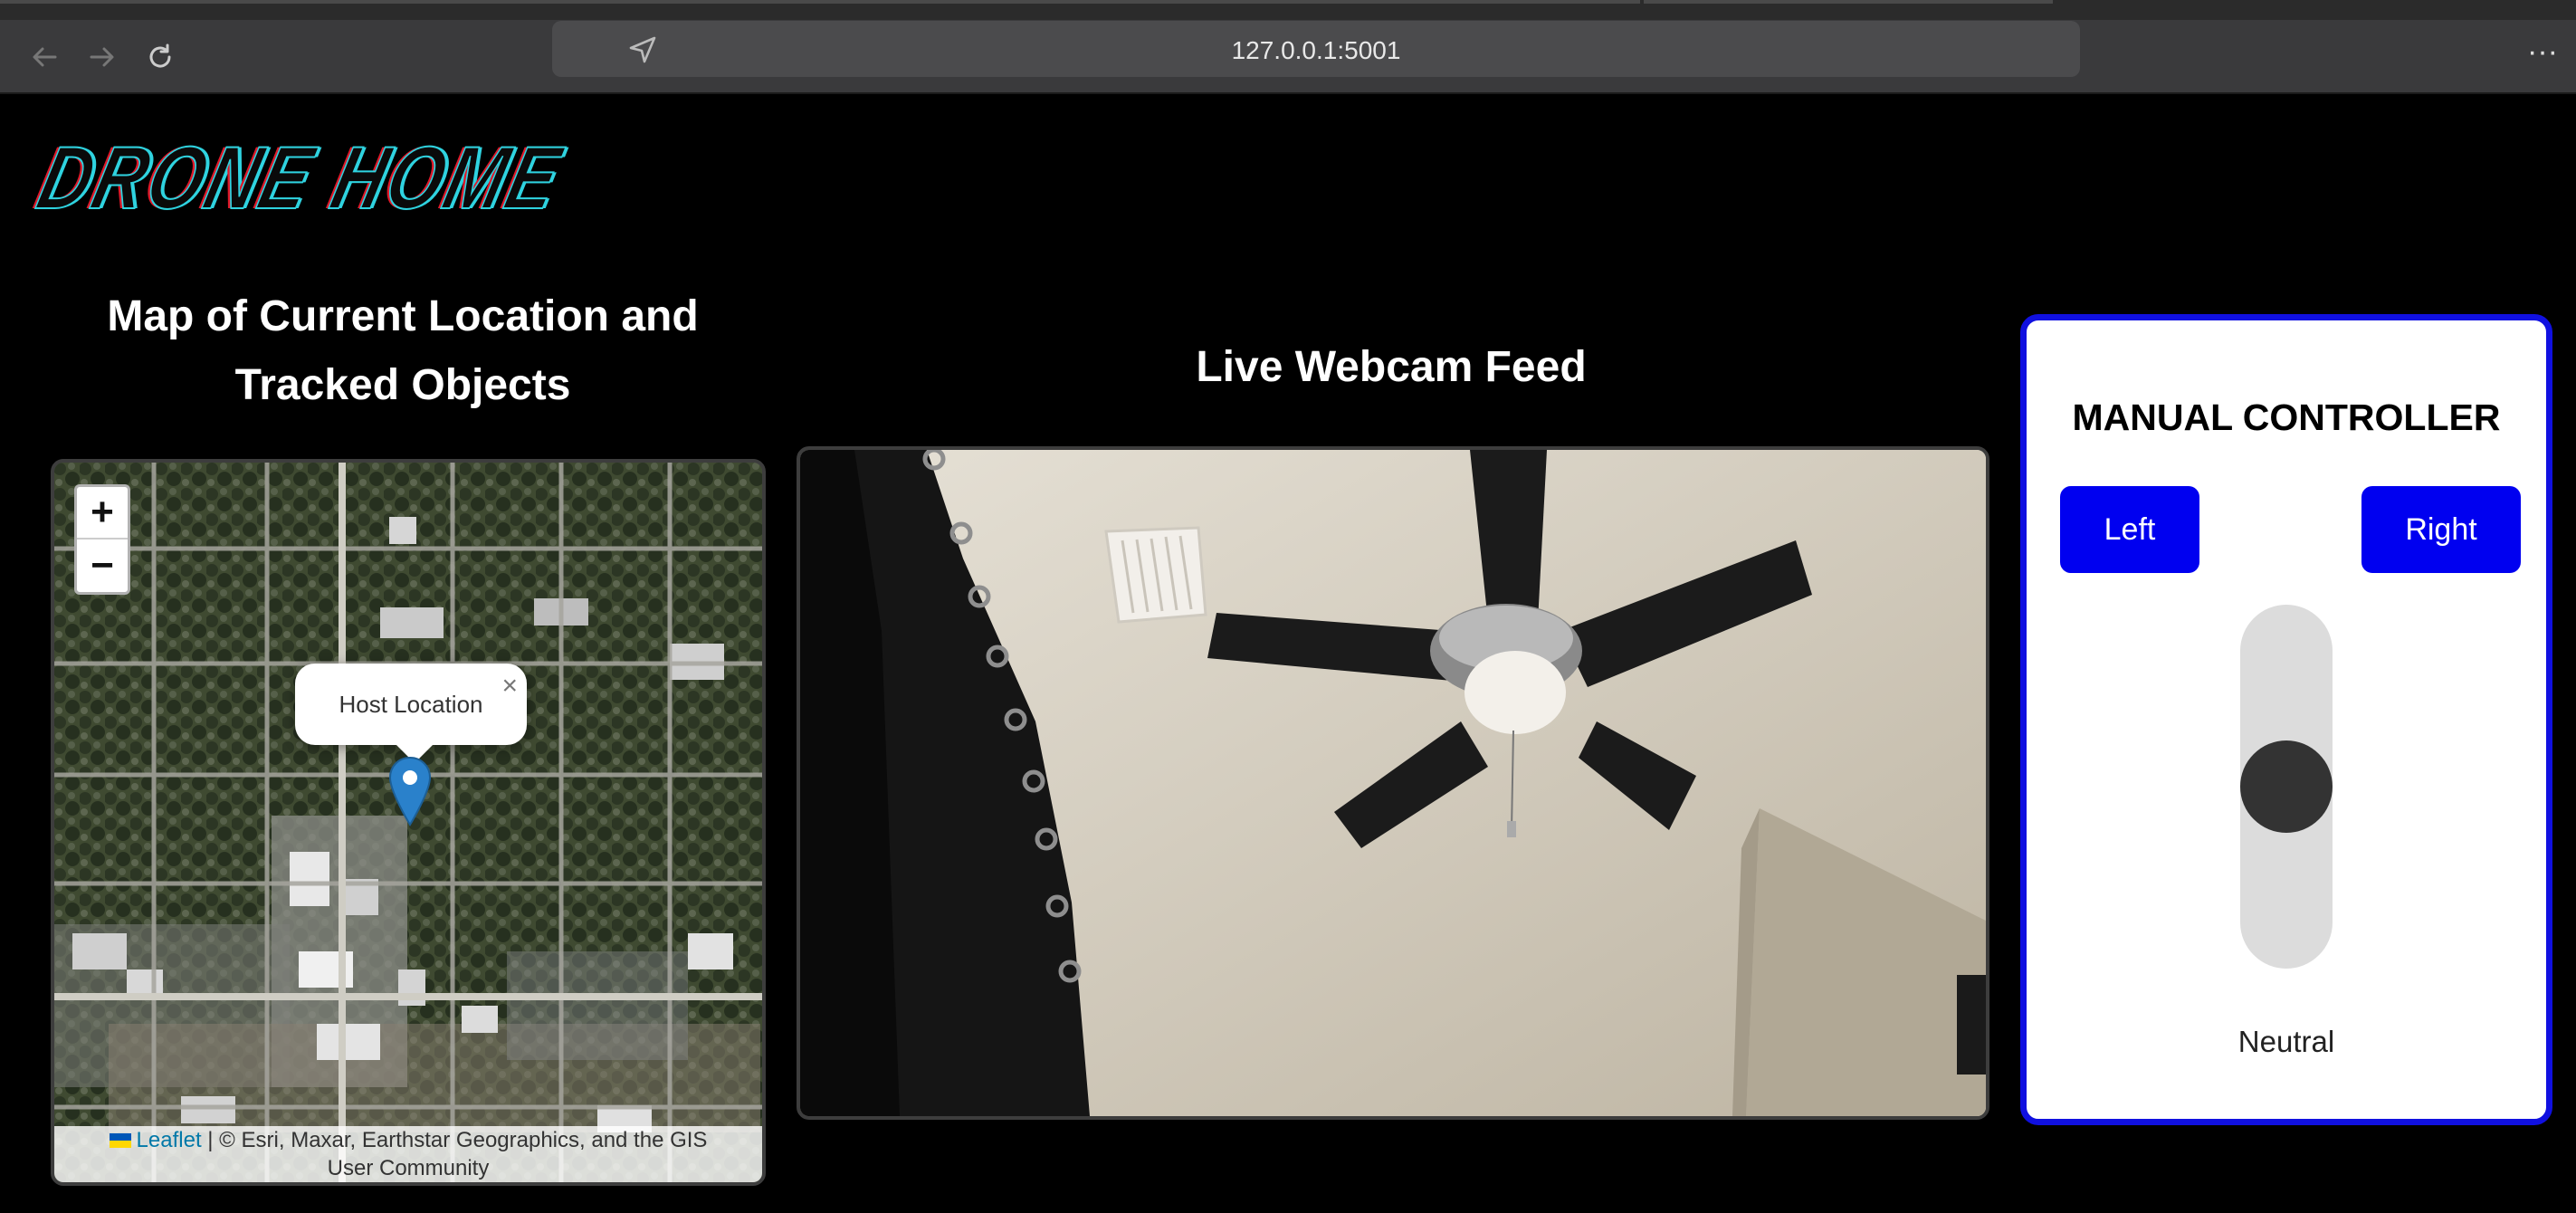 The width and height of the screenshot is (2576, 1213). I want to click on map-pin-icon, so click(410, 792).